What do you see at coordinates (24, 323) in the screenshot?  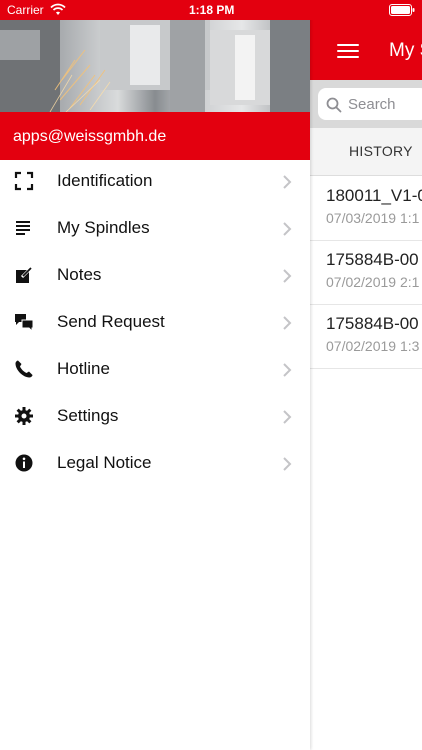 I see `chat-bubbles-icon` at bounding box center [24, 323].